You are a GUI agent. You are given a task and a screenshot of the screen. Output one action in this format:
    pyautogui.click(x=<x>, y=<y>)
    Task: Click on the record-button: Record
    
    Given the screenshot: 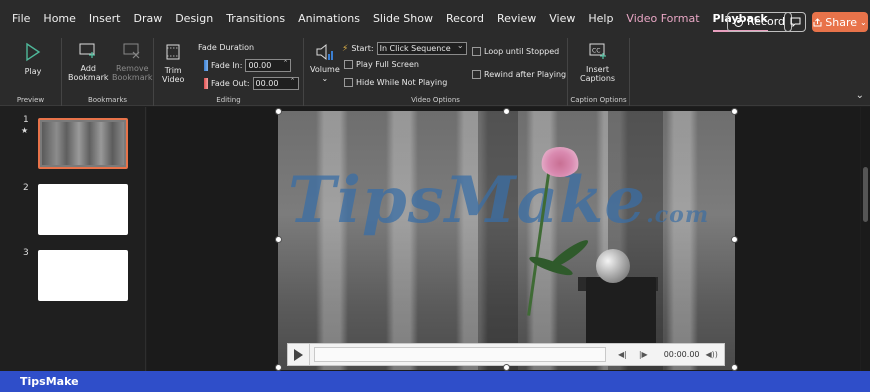 What is the action you would take?
    pyautogui.click(x=760, y=22)
    